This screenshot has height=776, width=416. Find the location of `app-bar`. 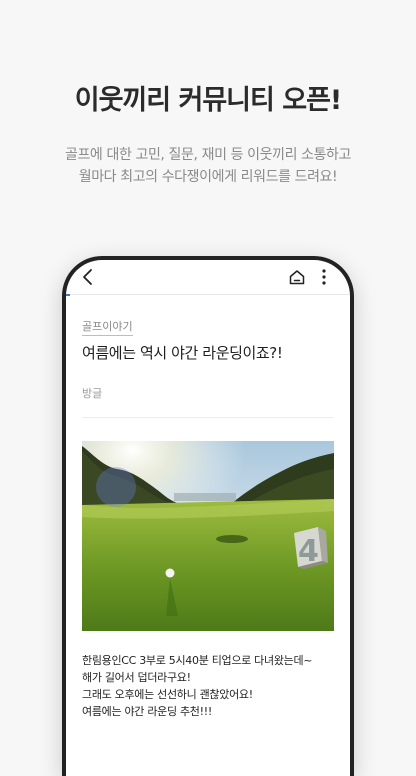

app-bar is located at coordinates (208, 277).